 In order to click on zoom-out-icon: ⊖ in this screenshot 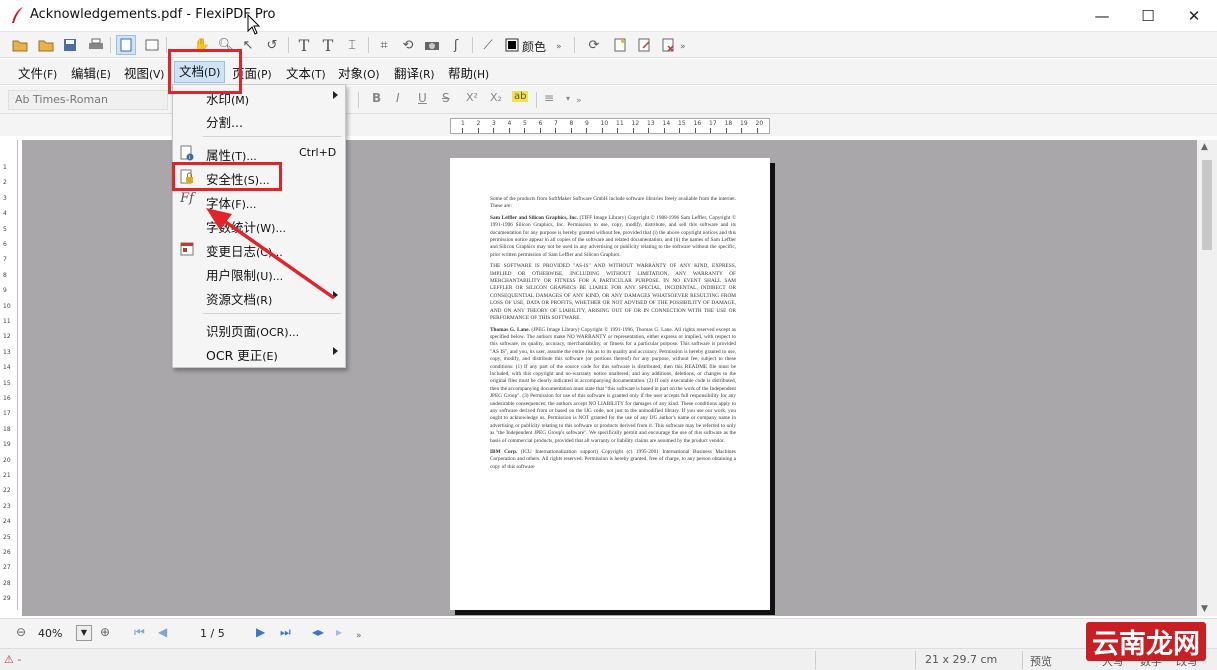, I will do `click(21, 632)`.